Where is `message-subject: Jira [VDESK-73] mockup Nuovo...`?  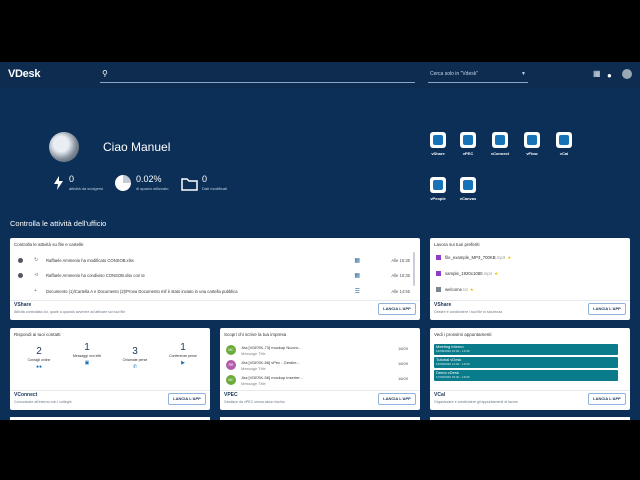
message-subject: Jira [VDESK-73] mockup Nuovo... is located at coordinates (271, 347).